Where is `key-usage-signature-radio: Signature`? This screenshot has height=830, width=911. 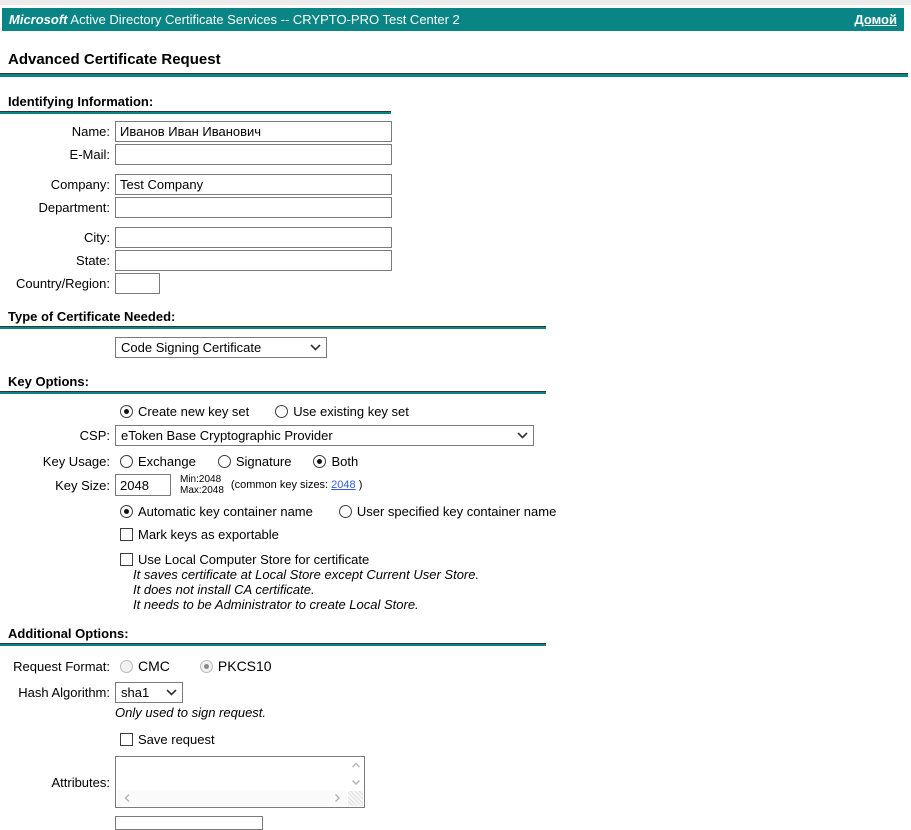
key-usage-signature-radio: Signature is located at coordinates (254, 461).